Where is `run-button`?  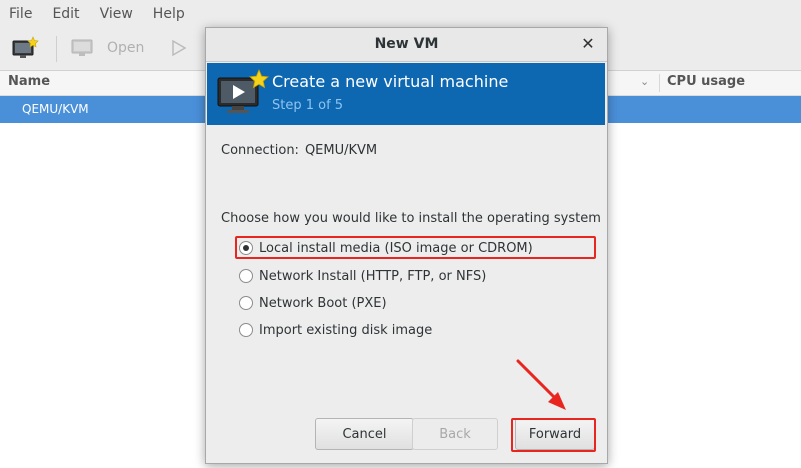 run-button is located at coordinates (179, 48).